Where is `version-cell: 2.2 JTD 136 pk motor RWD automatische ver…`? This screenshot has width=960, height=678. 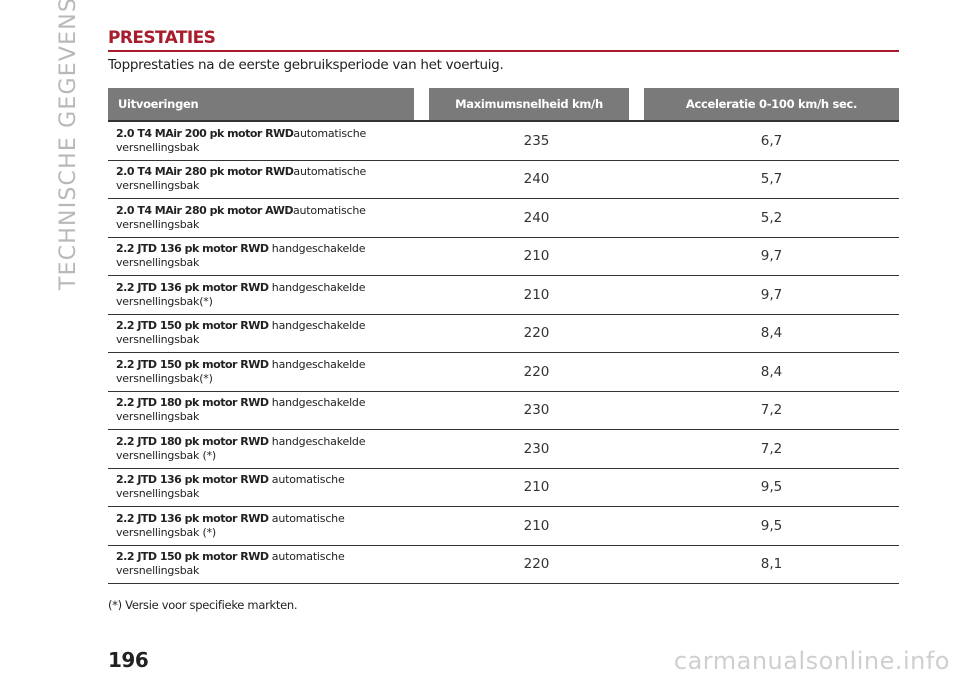
version-cell: 2.2 JTD 136 pk motor RWD automatische ver… is located at coordinates (268, 487).